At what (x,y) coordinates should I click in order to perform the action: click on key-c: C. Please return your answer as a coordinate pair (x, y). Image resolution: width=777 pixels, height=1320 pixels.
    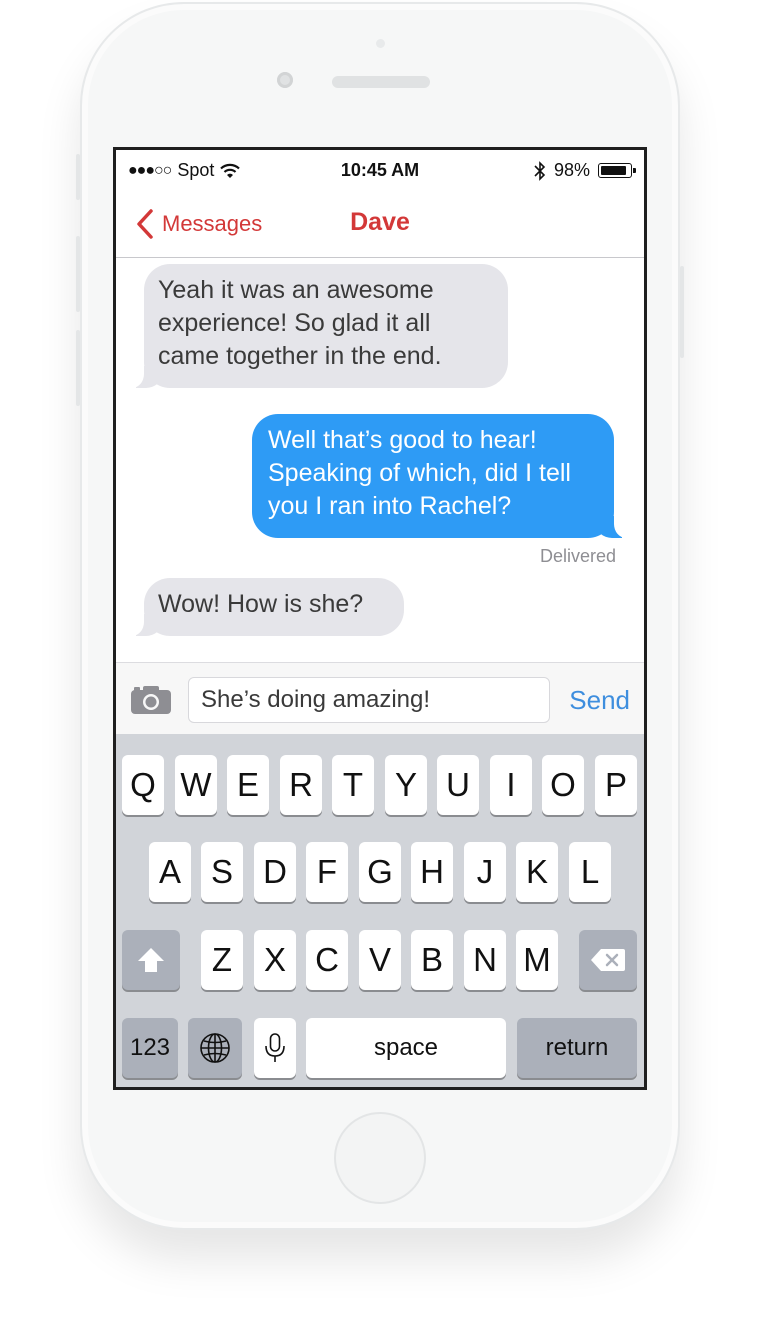
    Looking at the image, I should click on (327, 960).